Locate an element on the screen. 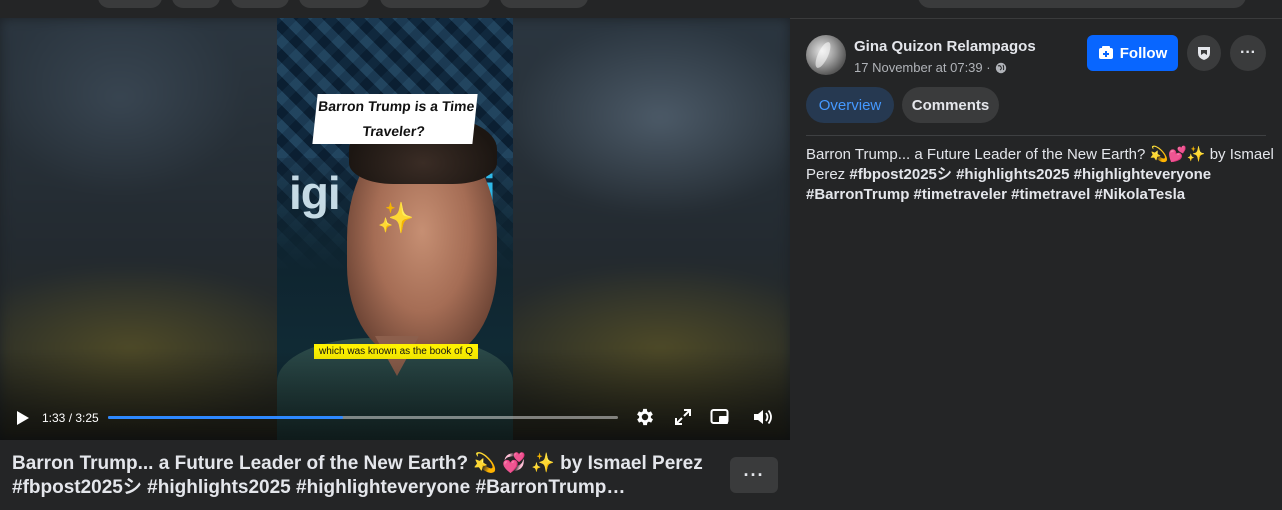 The image size is (1282, 510). save-button is located at coordinates (1204, 53).